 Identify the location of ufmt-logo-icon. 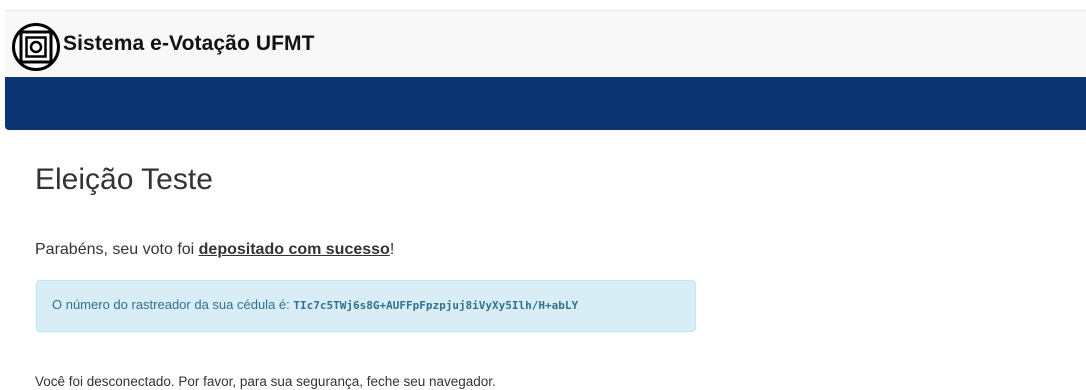
(36, 47).